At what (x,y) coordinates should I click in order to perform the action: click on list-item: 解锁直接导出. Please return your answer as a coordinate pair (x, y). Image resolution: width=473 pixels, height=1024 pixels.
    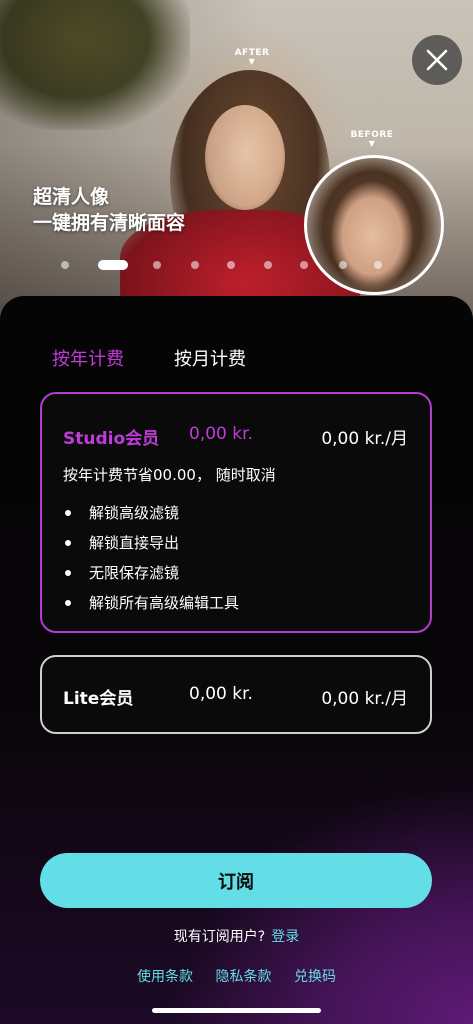
    Looking at the image, I should click on (151, 547).